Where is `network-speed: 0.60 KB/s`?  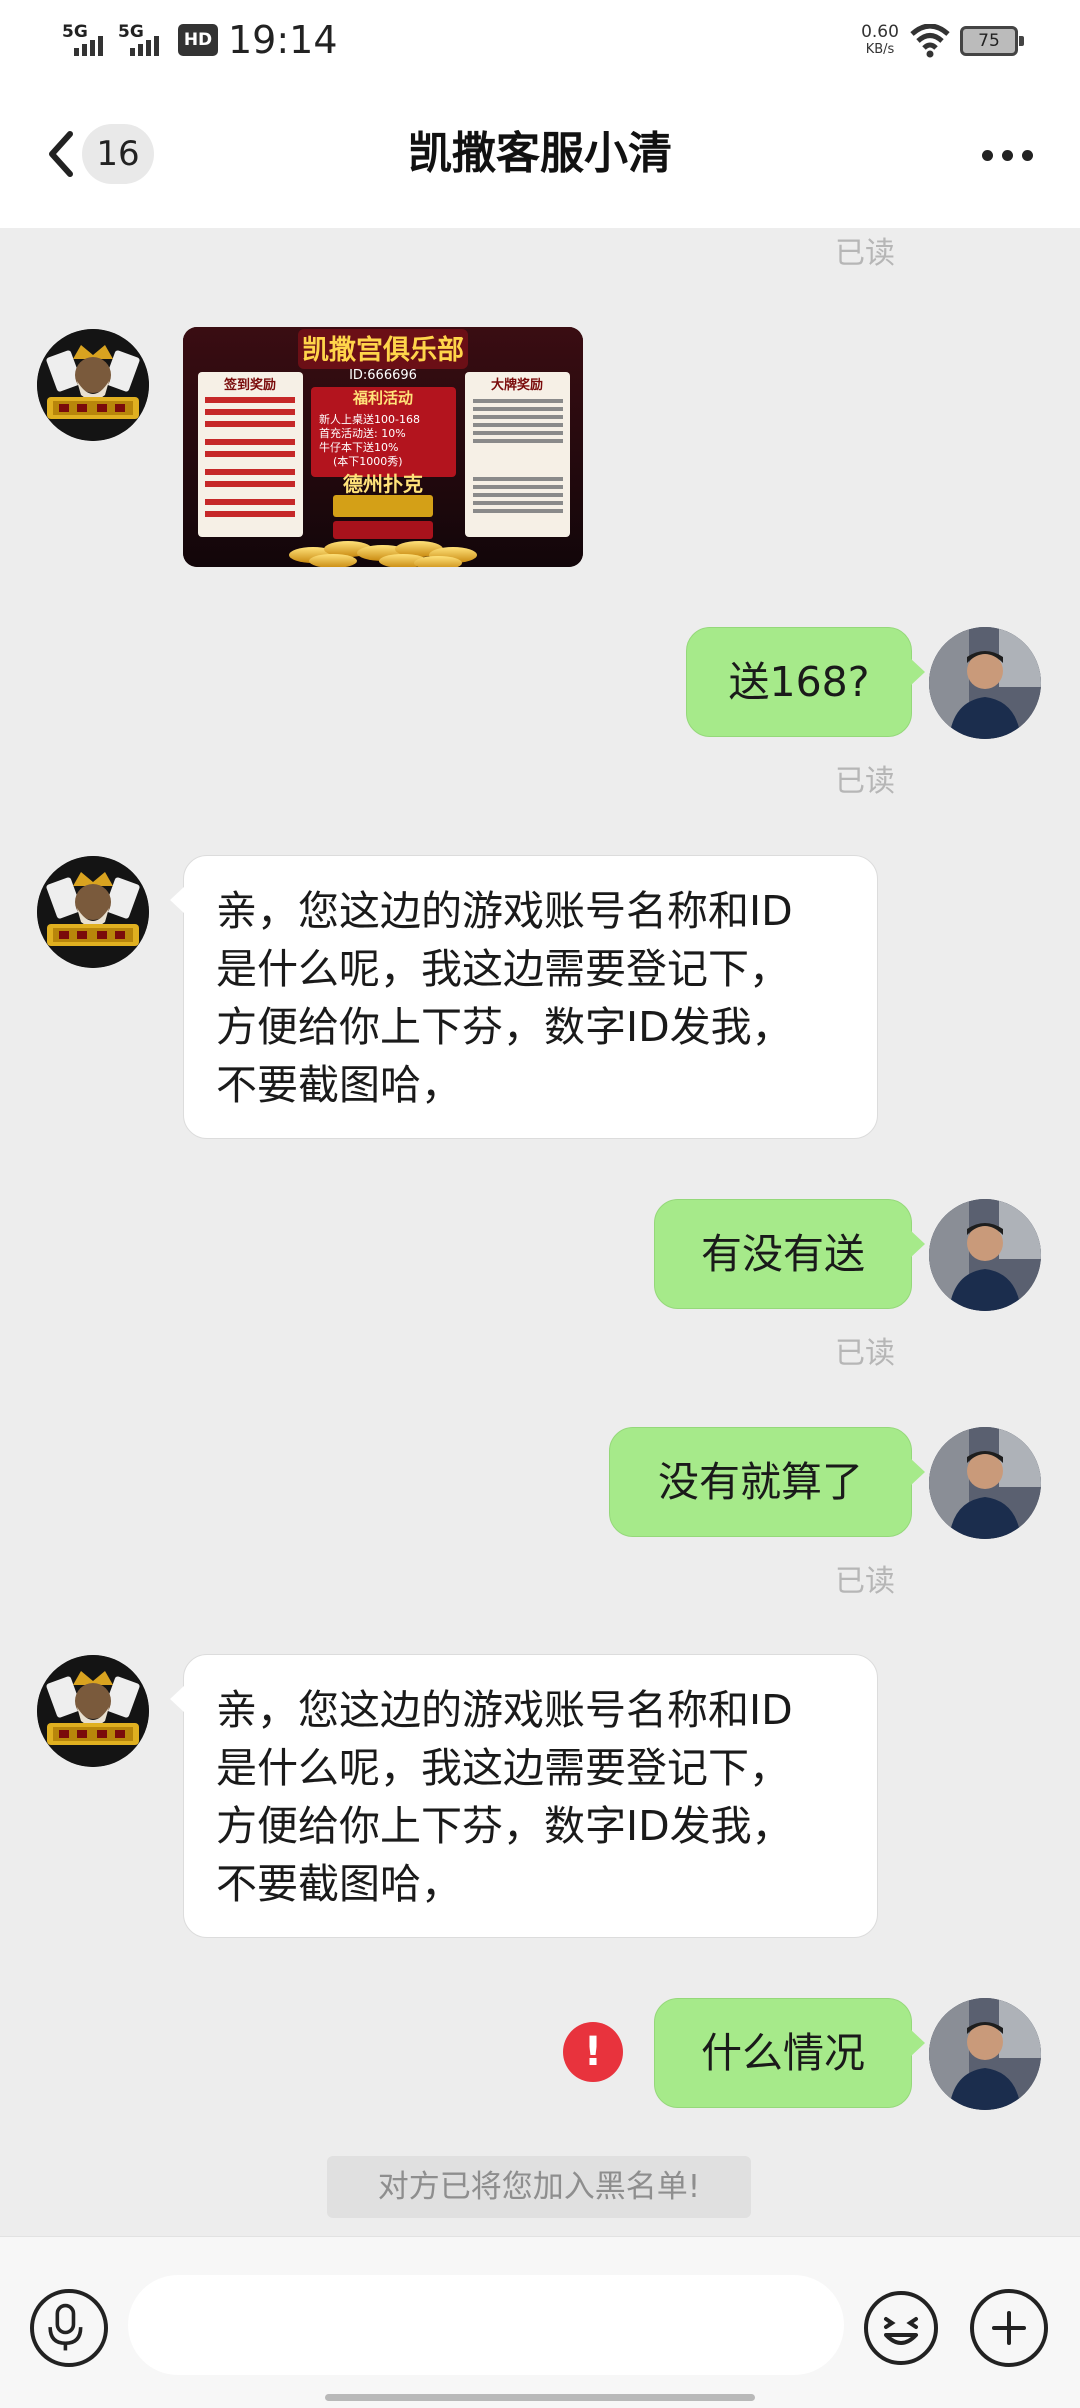 network-speed: 0.60 KB/s is located at coordinates (880, 41).